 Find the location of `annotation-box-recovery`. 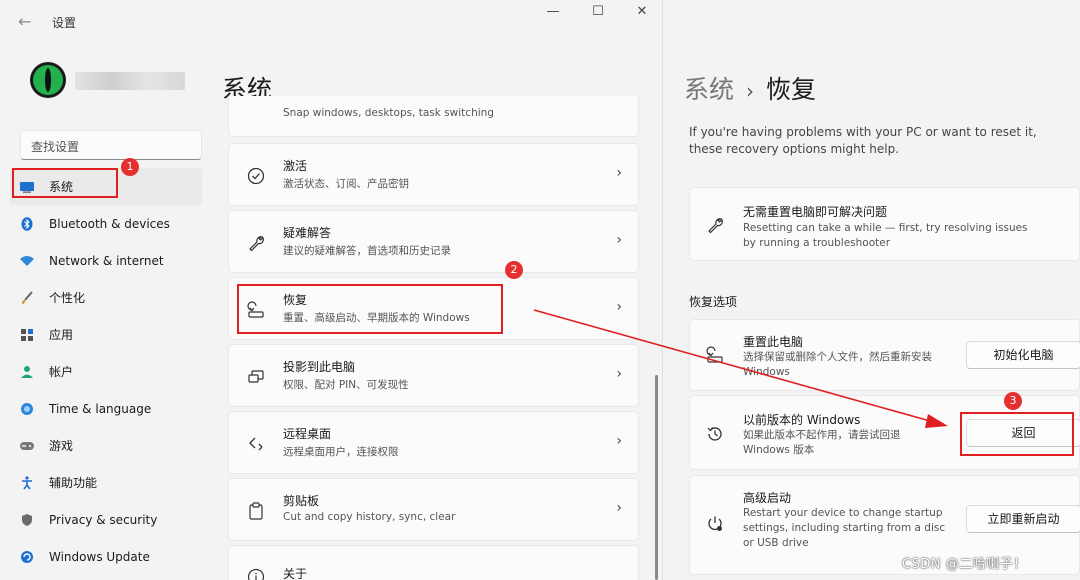

annotation-box-recovery is located at coordinates (370, 309).